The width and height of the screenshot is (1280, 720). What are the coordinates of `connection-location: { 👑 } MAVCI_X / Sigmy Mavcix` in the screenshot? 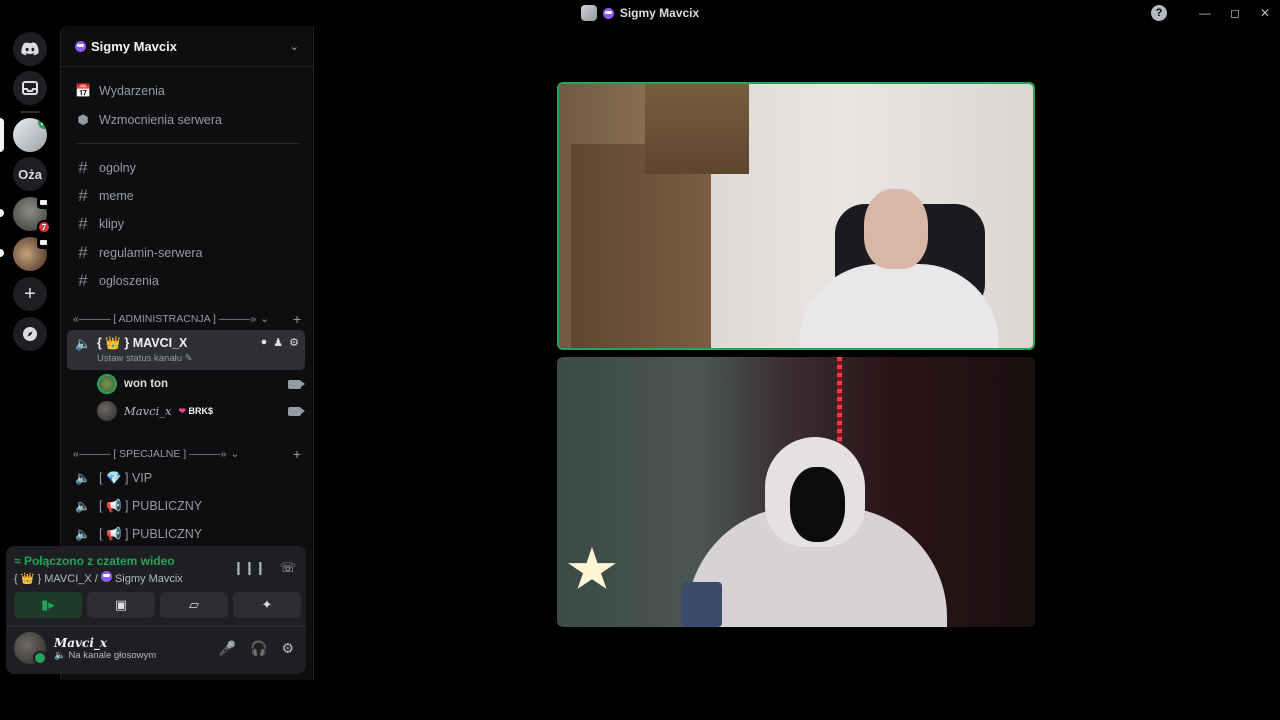 It's located at (98, 578).